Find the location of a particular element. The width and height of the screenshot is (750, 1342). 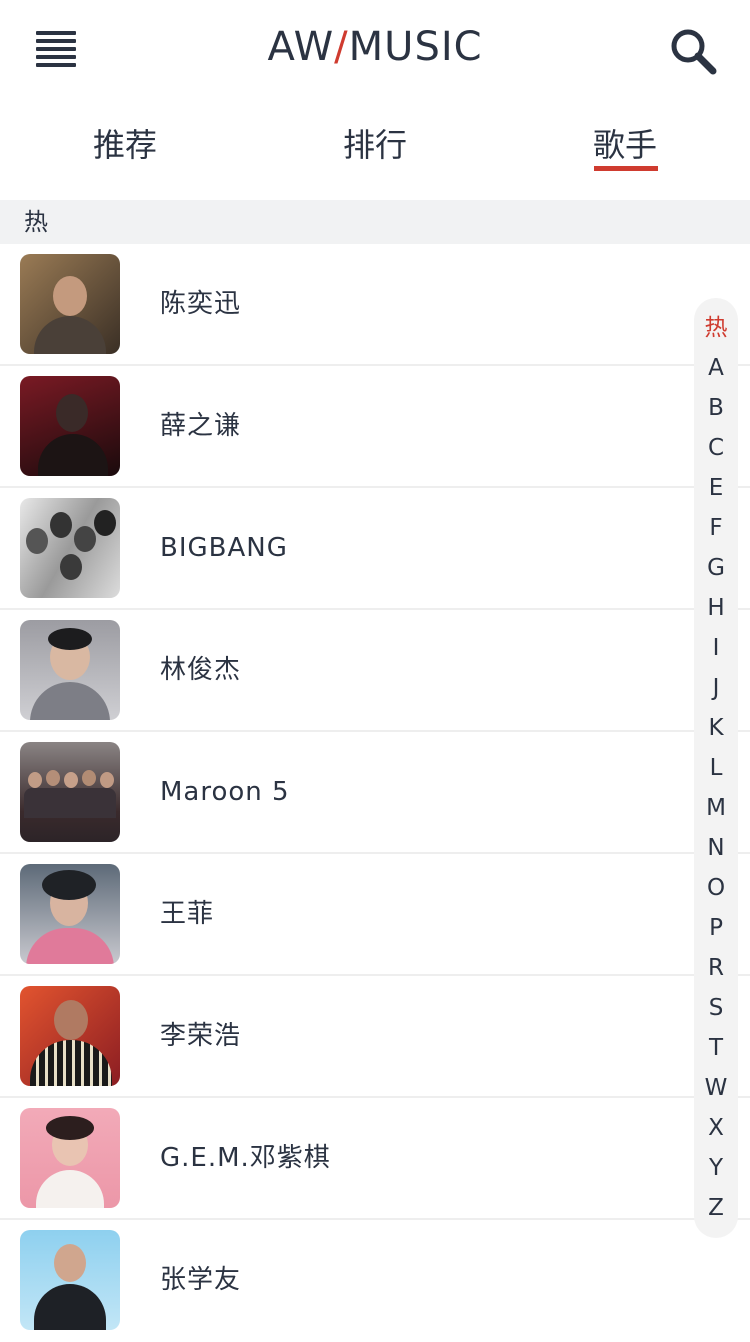

index-letter-i: I is located at coordinates (716, 648).